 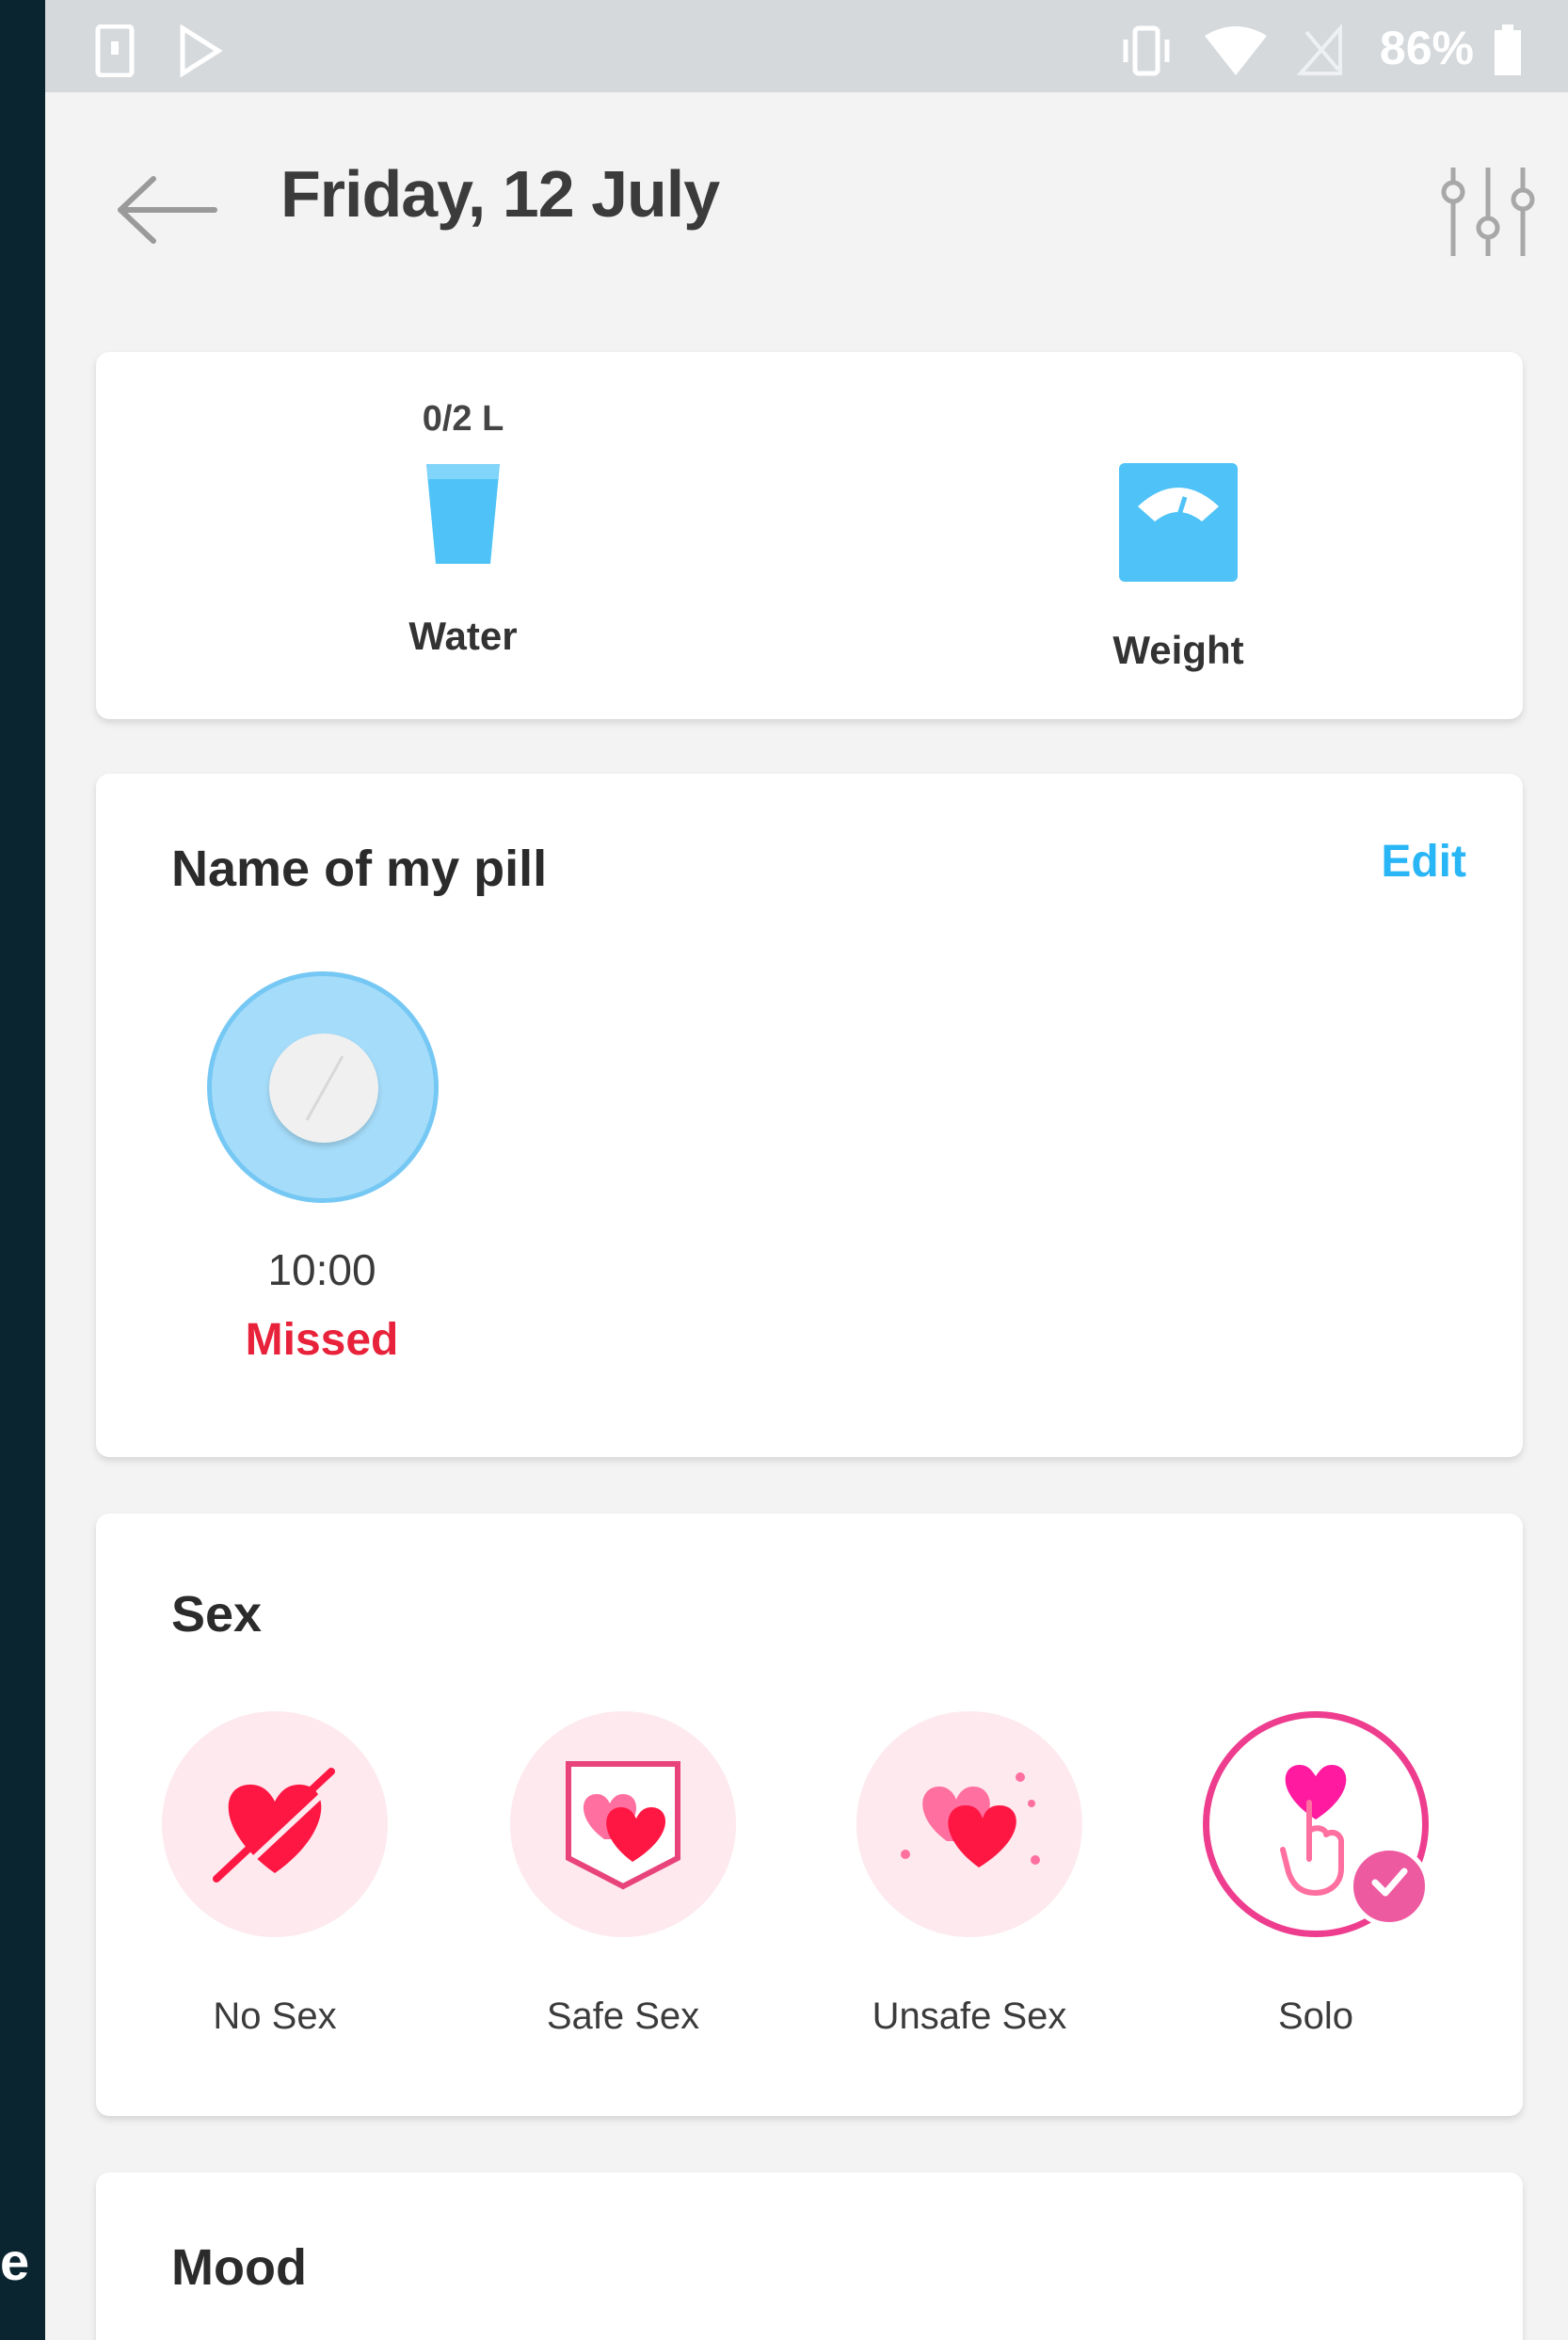 I want to click on weight-label: Weight, so click(x=1178, y=650).